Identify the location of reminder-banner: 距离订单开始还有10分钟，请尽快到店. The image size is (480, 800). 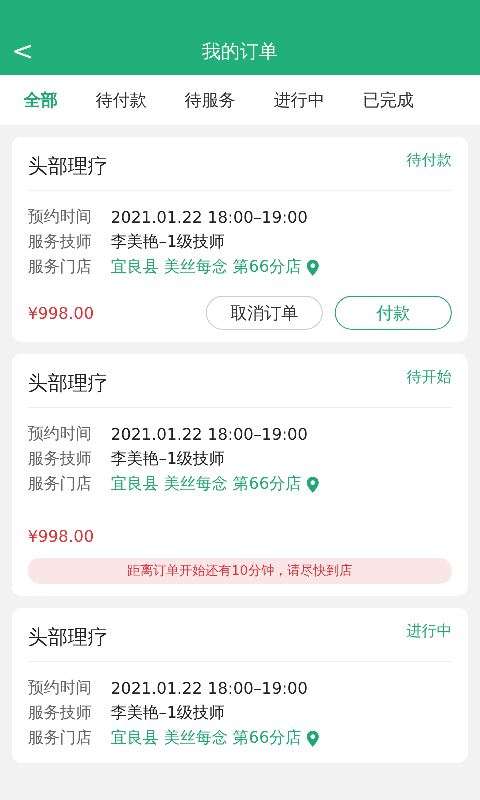
(240, 571).